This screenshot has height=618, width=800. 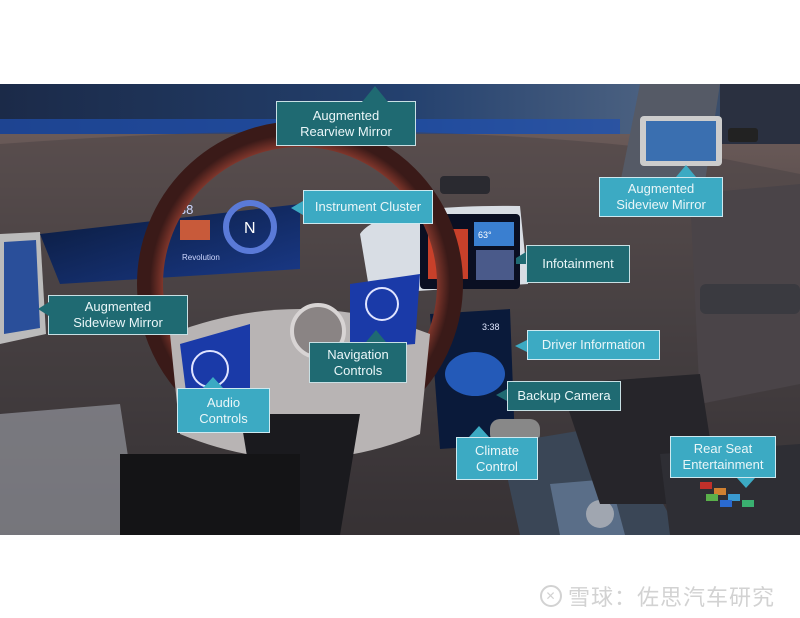 I want to click on callout-audio-controls: Audio Controls, so click(x=223, y=410).